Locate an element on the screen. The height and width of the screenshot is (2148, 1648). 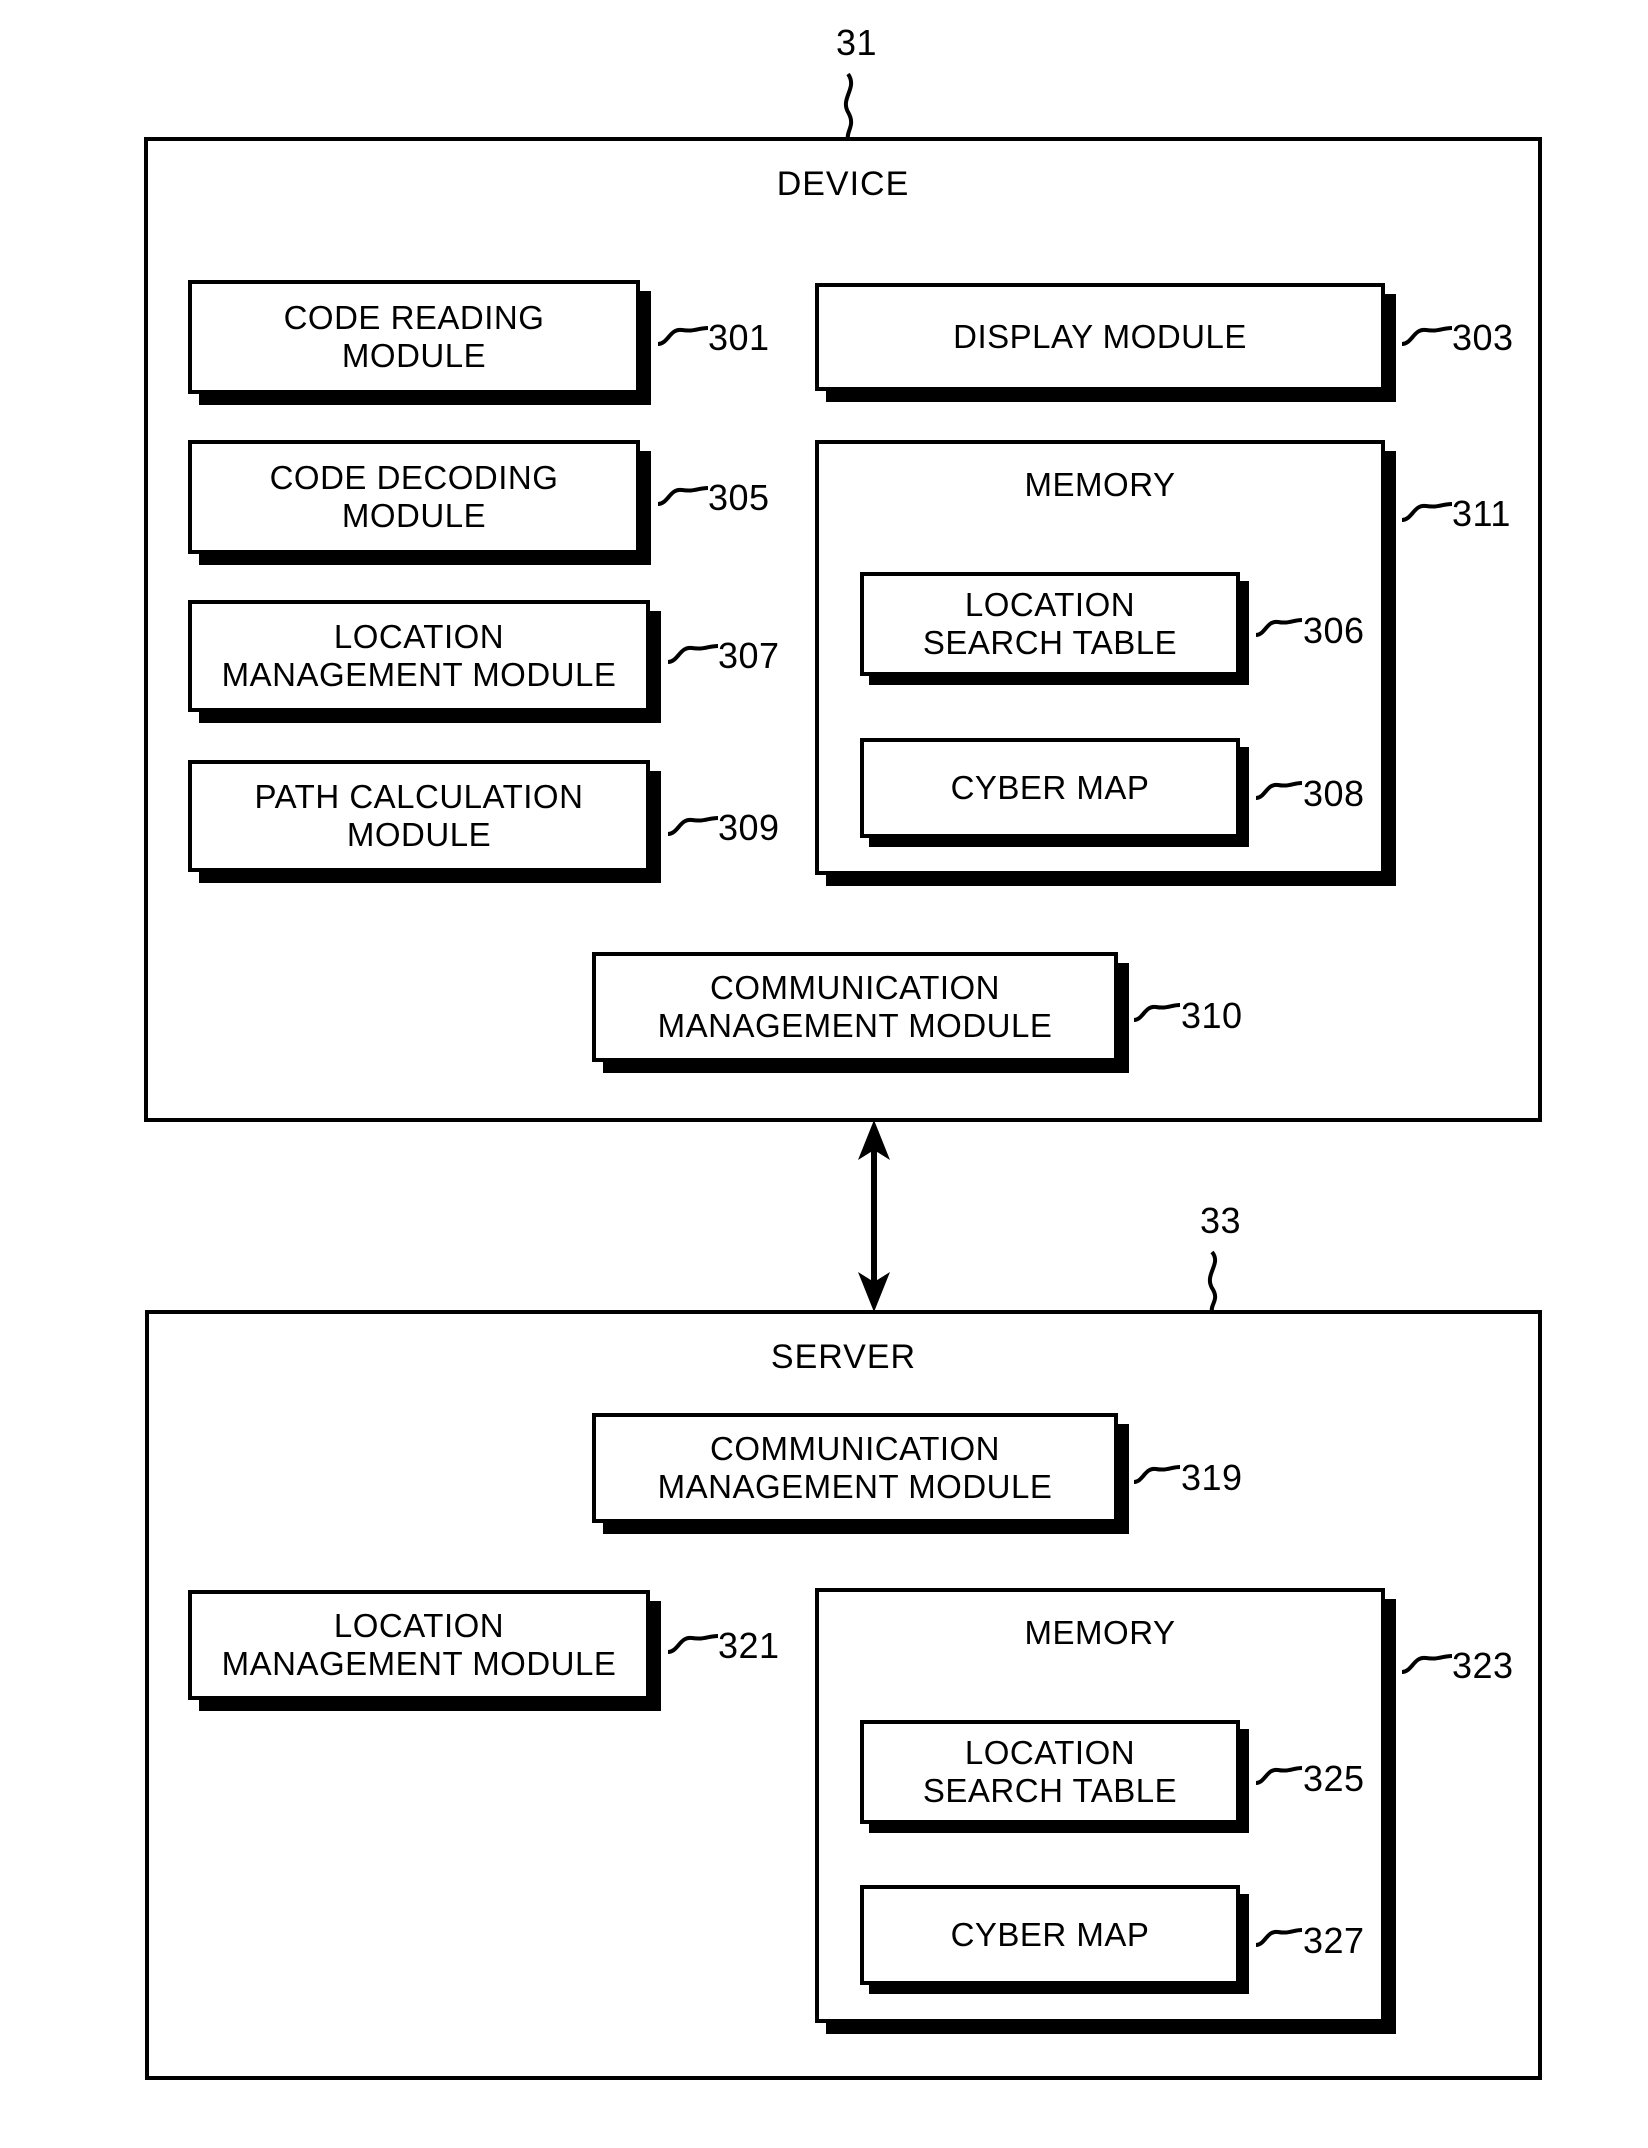
location-search-table-device: LOCATION SEARCH TABLE is located at coordinates (1050, 624).